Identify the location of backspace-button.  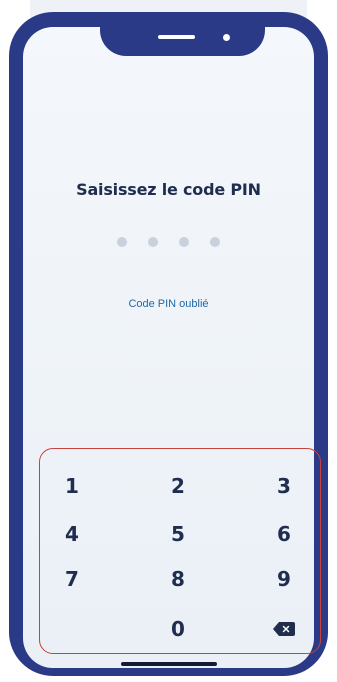
(284, 629).